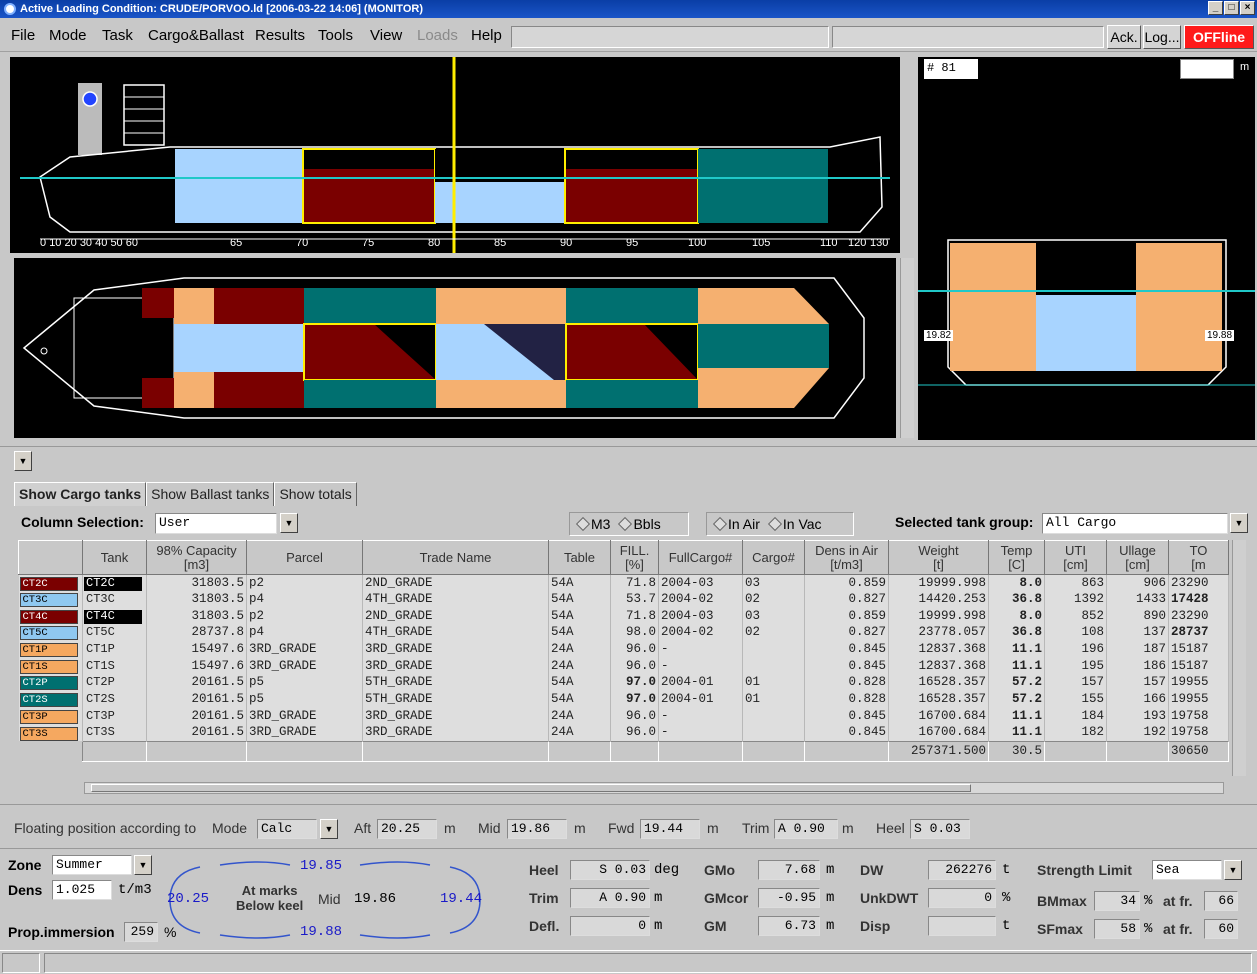 The width and height of the screenshot is (1257, 974). I want to click on cell-trade: 2ND_GRADE, so click(455, 583).